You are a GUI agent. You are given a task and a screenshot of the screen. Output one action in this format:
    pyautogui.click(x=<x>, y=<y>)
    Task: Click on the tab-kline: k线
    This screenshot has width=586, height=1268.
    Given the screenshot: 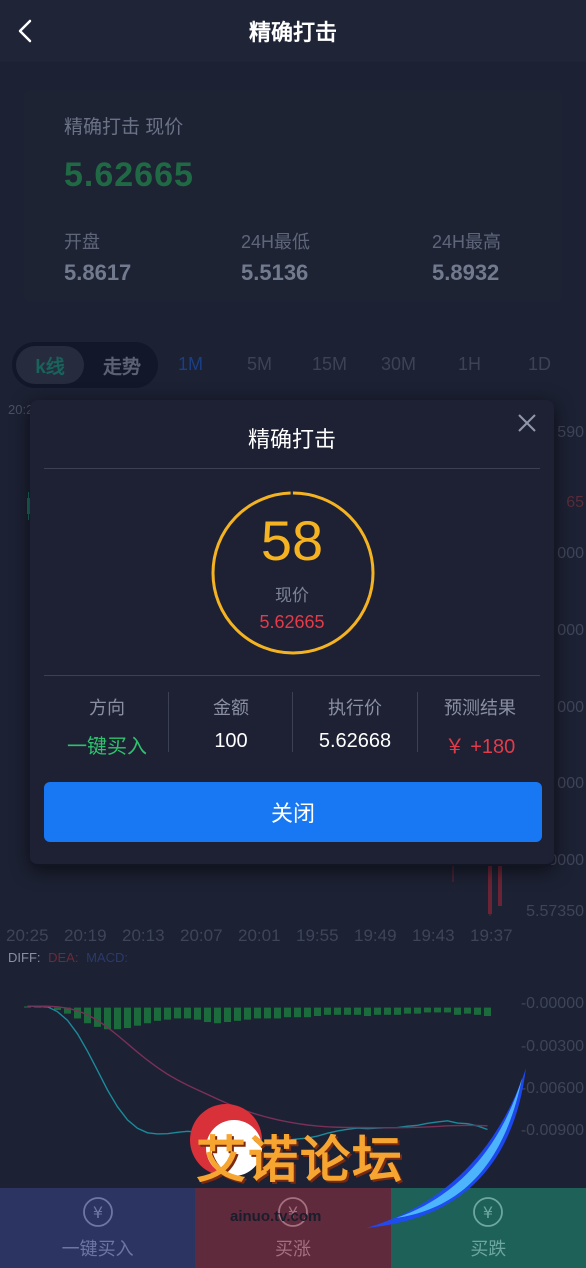 What is the action you would take?
    pyautogui.click(x=50, y=365)
    